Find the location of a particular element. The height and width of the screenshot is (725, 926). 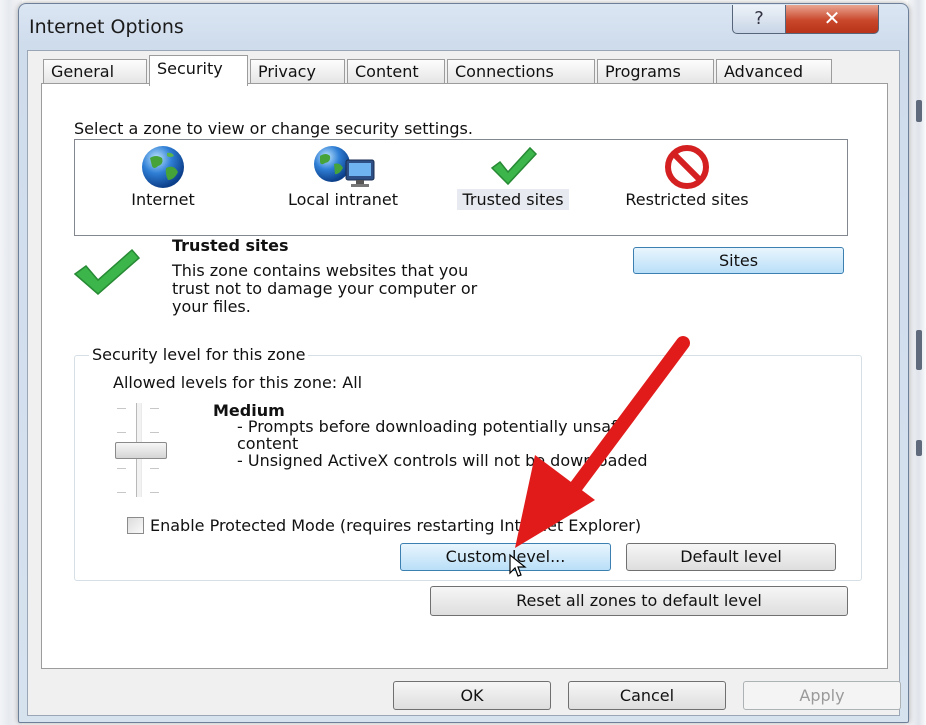

tab-programs: Programs is located at coordinates (655, 71).